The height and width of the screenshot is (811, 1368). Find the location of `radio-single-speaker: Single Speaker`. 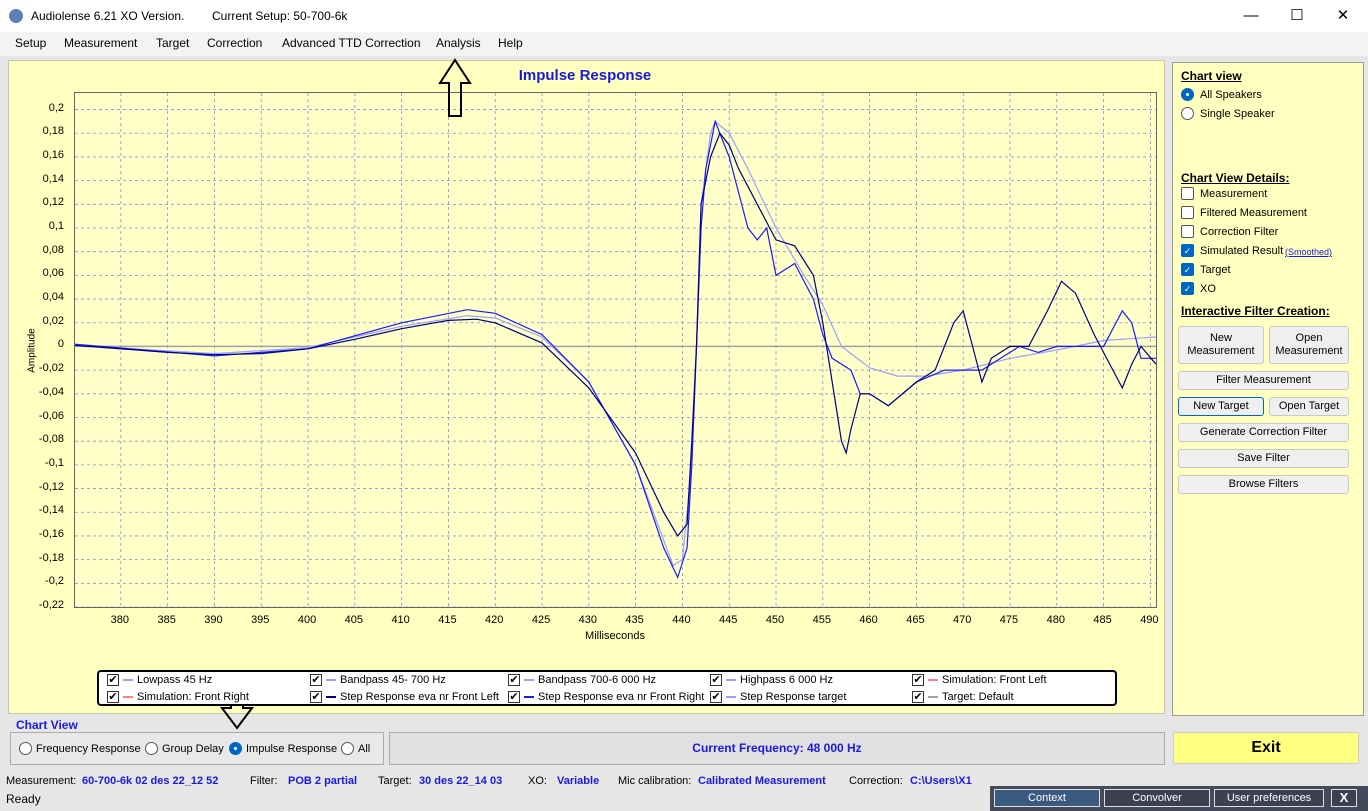

radio-single-speaker: Single Speaker is located at coordinates (1228, 113).